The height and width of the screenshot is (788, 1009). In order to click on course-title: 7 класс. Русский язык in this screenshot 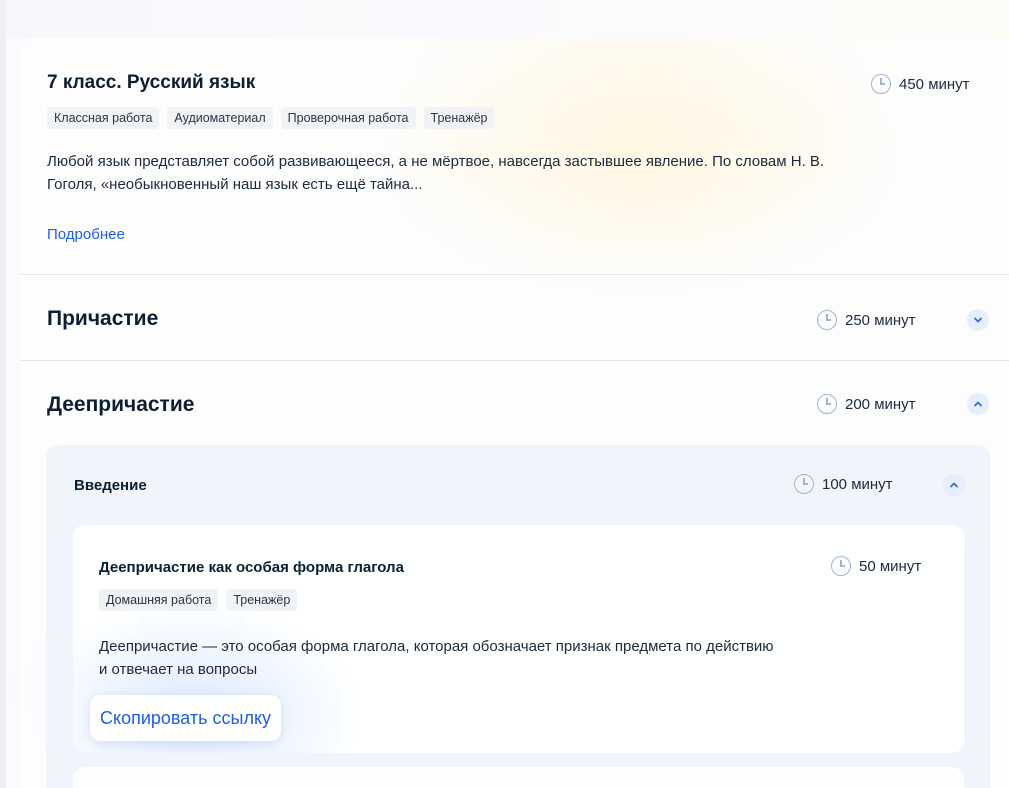, I will do `click(151, 82)`.